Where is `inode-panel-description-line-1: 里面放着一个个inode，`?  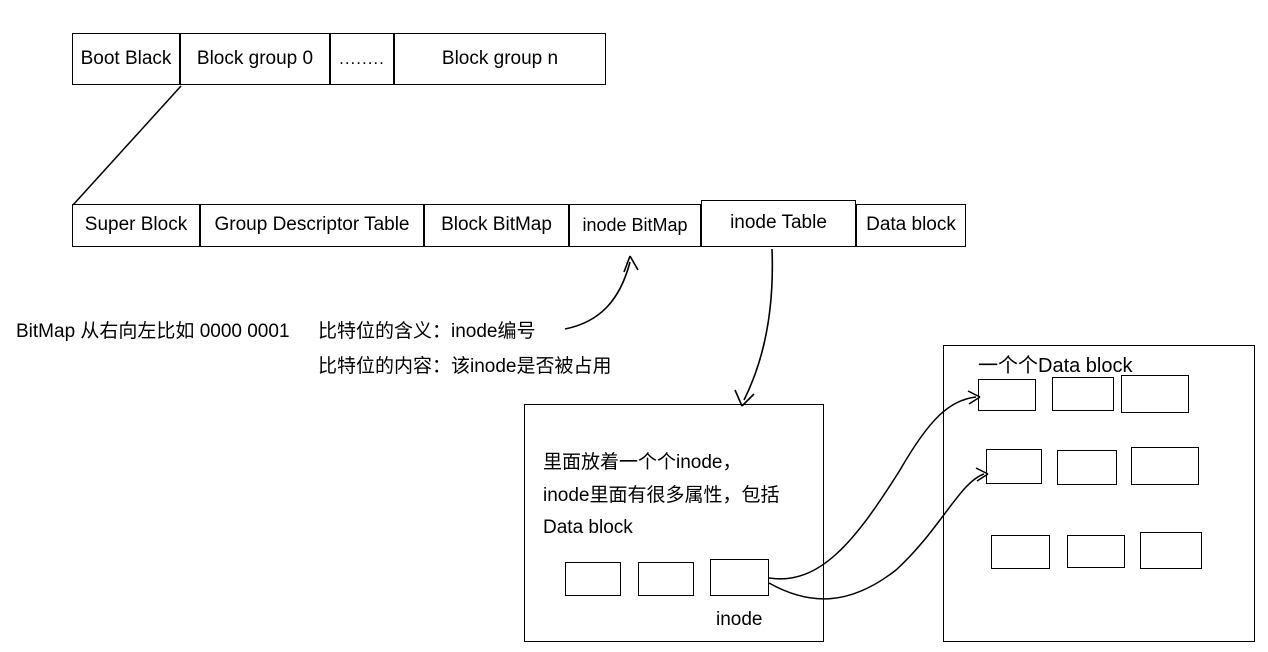
inode-panel-description-line-1: 里面放着一个个inode， is located at coordinates (642, 462).